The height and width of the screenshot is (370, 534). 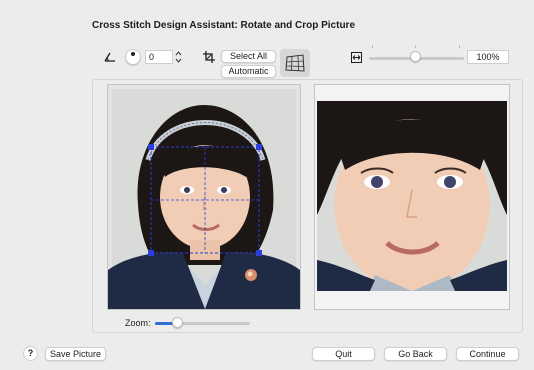 What do you see at coordinates (343, 354) in the screenshot?
I see `quit-button: Quit` at bounding box center [343, 354].